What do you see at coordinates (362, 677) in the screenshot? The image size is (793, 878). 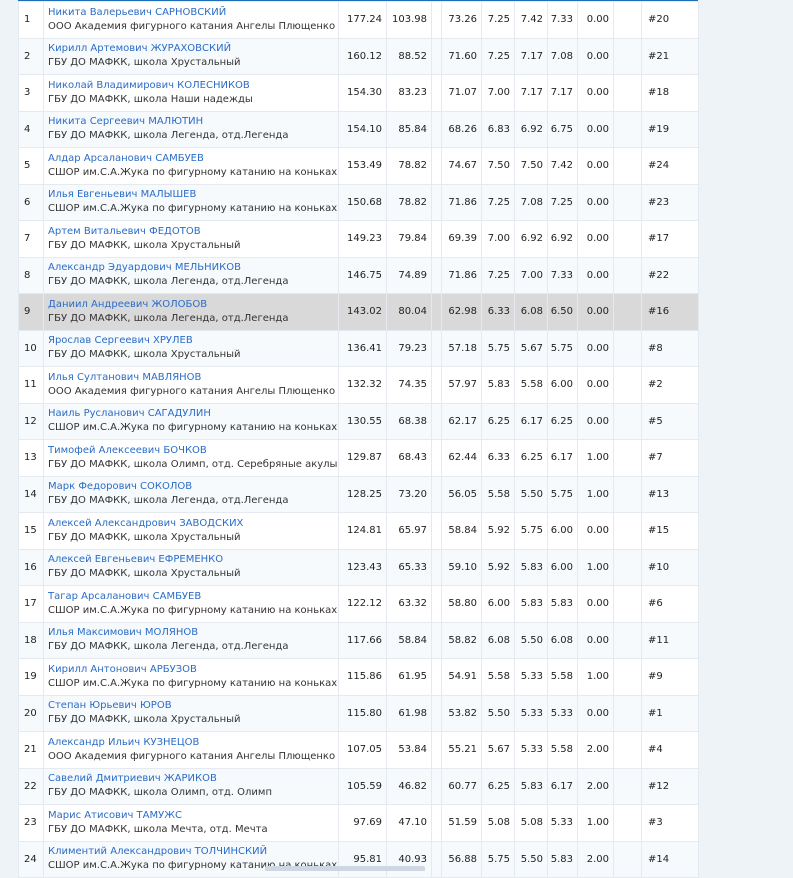 I see `total-score-cell: 115.86` at bounding box center [362, 677].